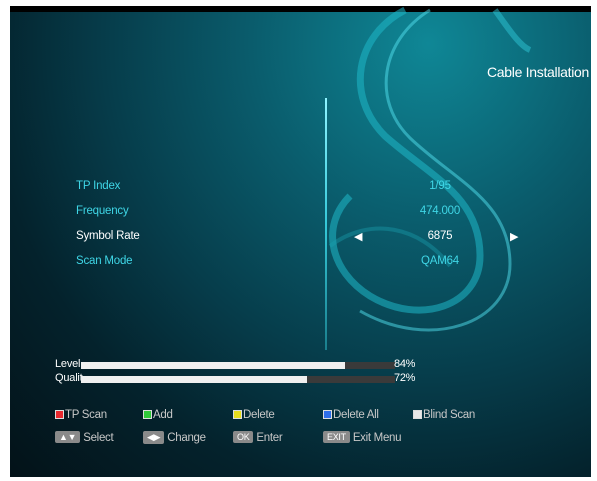 The height and width of the screenshot is (481, 597). I want to click on legend-exit: EXIT Exit Menu, so click(362, 437).